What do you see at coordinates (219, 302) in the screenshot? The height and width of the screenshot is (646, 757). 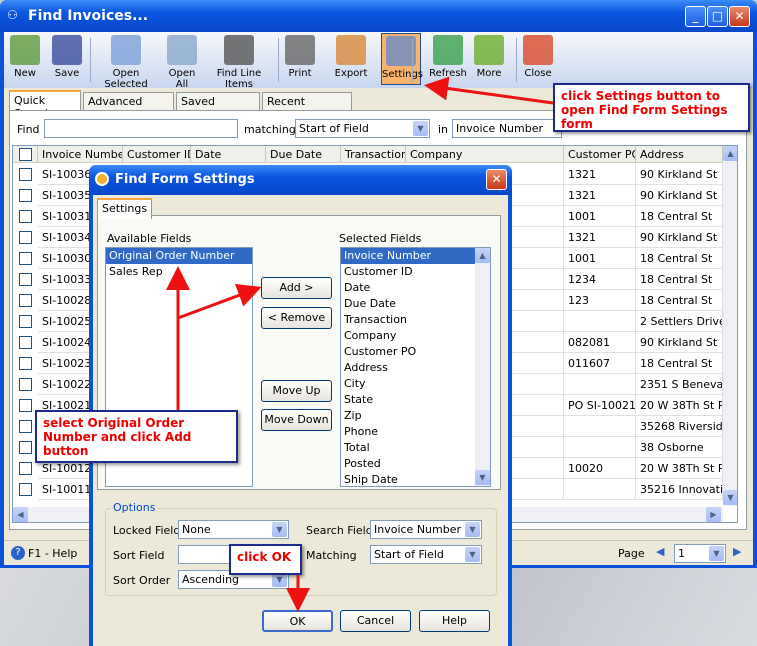 I see `arrow-to-add` at bounding box center [219, 302].